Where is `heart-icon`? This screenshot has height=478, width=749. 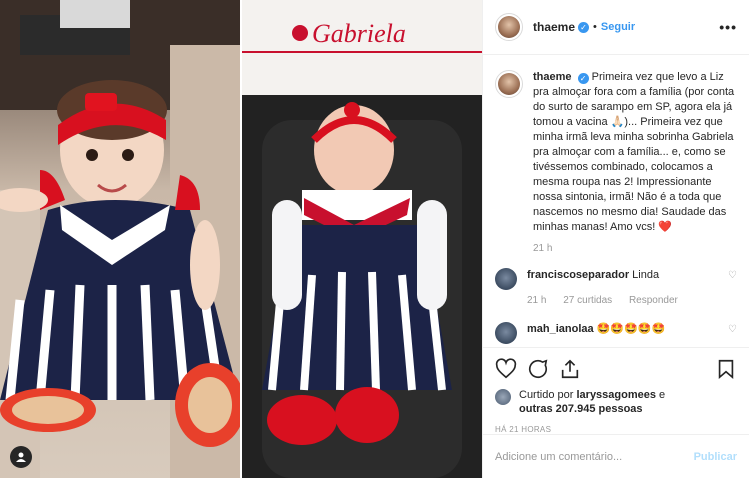
heart-icon is located at coordinates (506, 369).